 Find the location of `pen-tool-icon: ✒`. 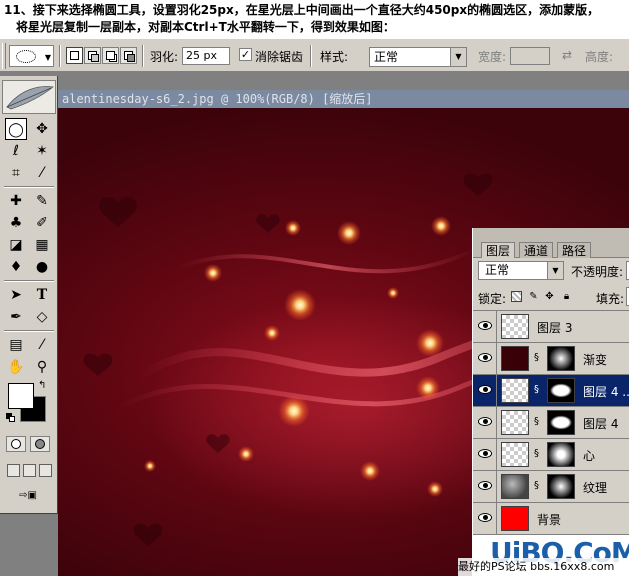

pen-tool-icon: ✒ is located at coordinates (16, 317).